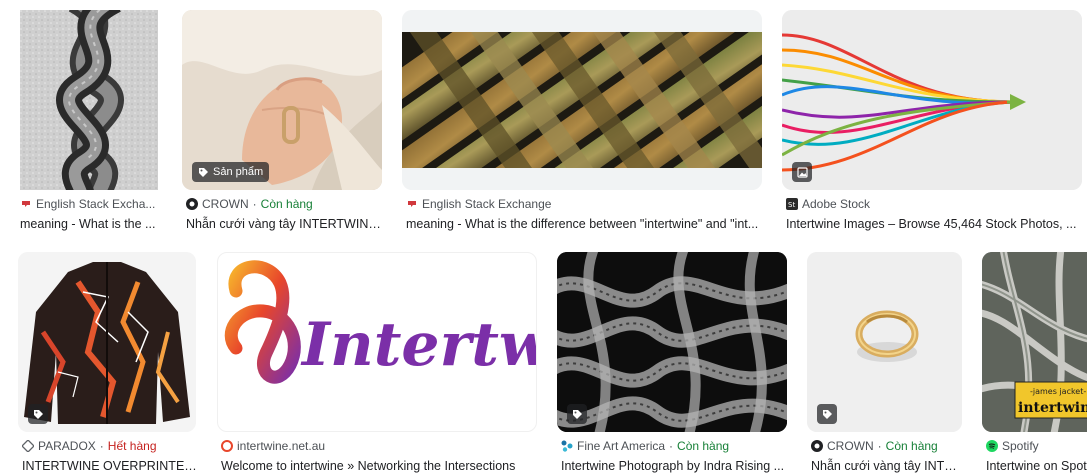 Image resolution: width=1087 pixels, height=475 pixels. I want to click on result-source-8: CROWN · Còn hàng, so click(887, 446).